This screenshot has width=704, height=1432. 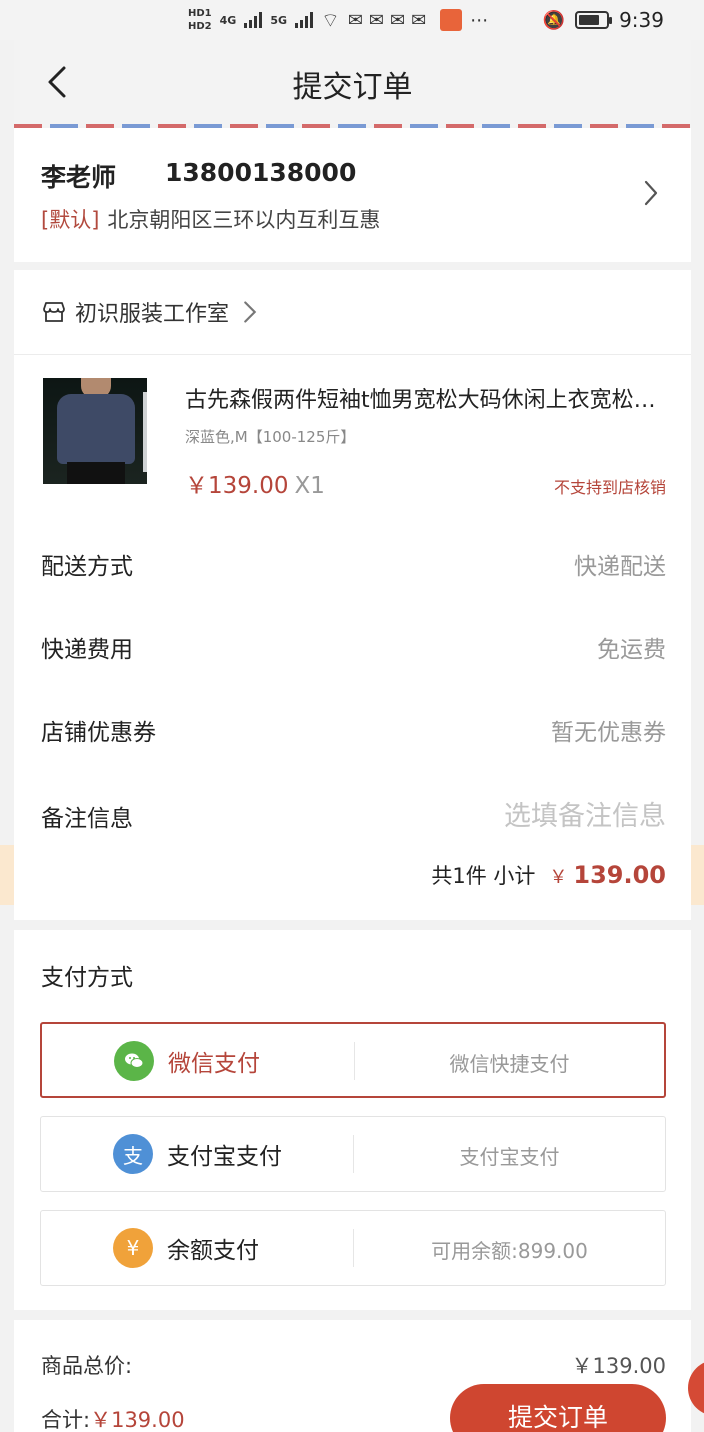 What do you see at coordinates (352, 354) in the screenshot?
I see `shop-divider` at bounding box center [352, 354].